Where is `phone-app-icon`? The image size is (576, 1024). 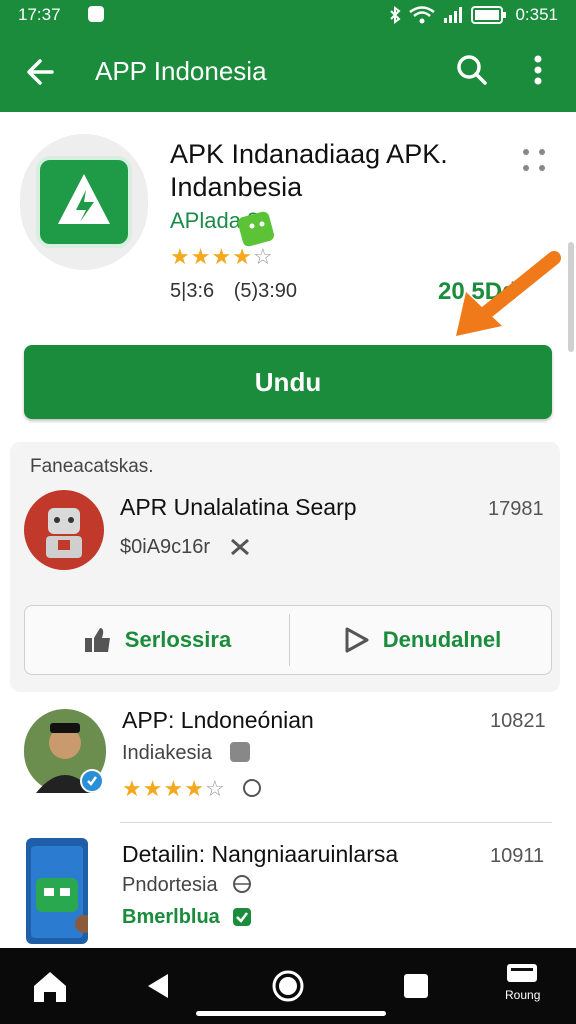
phone-app-icon is located at coordinates (62, 892).